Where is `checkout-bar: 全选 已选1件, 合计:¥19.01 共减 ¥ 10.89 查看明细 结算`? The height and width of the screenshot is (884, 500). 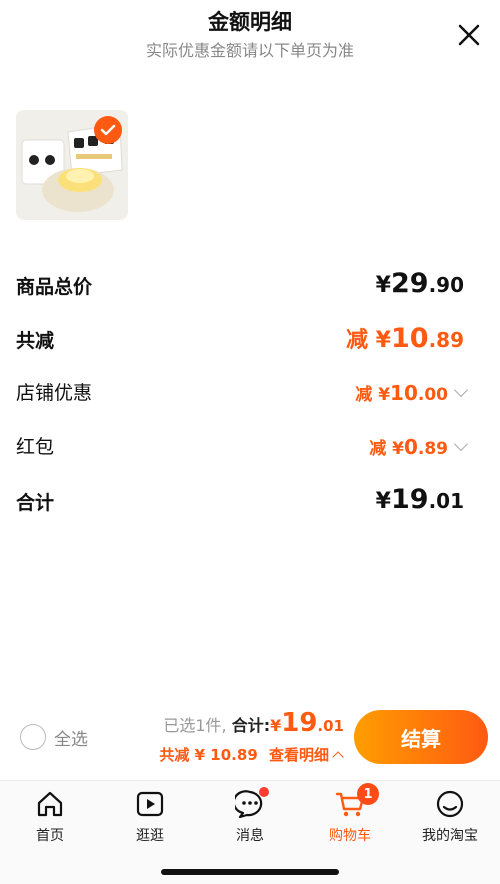
checkout-bar: 全选 已选1件, 合计:¥19.01 共减 ¥ 10.89 查看明细 结算 is located at coordinates (250, 739).